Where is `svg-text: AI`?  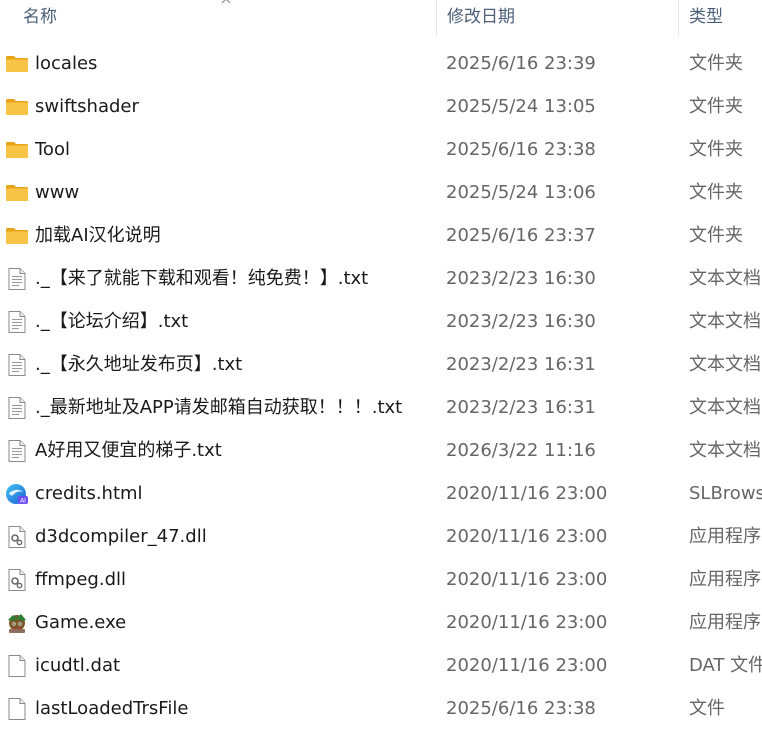 svg-text: AI is located at coordinates (23, 501).